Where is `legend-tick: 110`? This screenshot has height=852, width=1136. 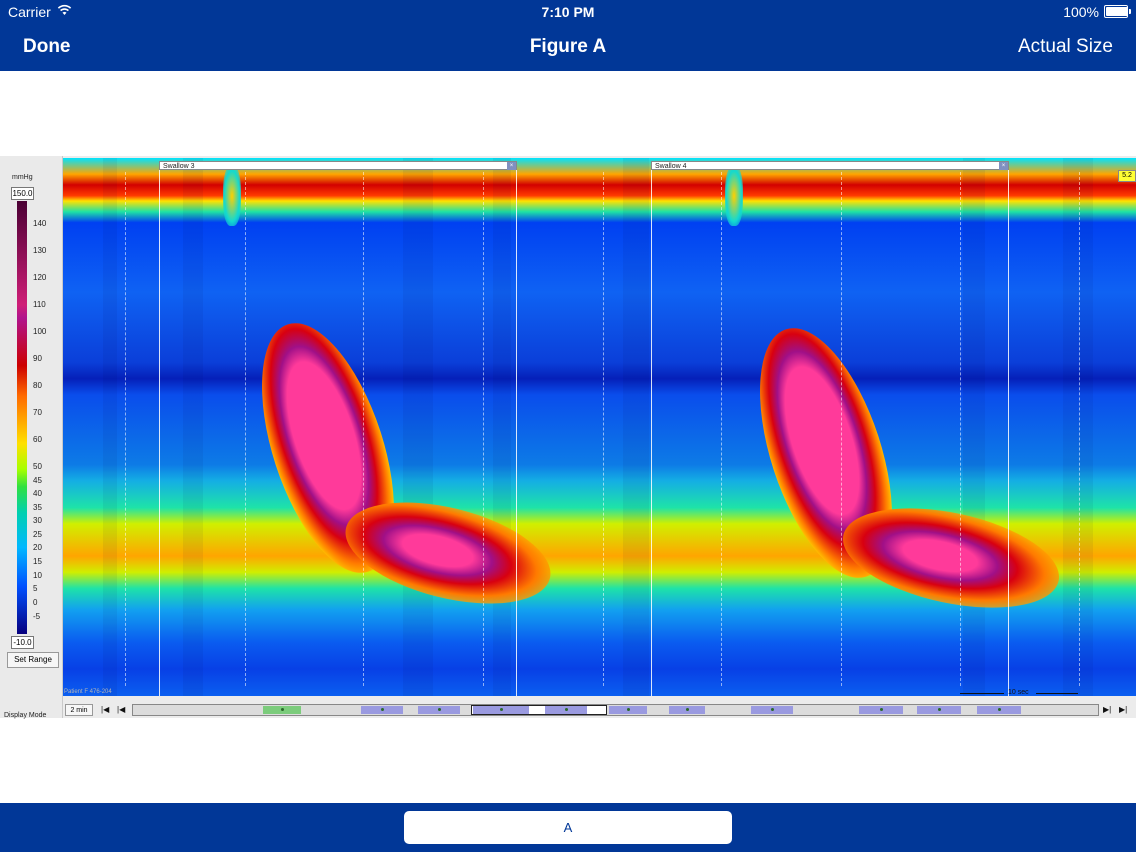
legend-tick: 110 is located at coordinates (39, 304).